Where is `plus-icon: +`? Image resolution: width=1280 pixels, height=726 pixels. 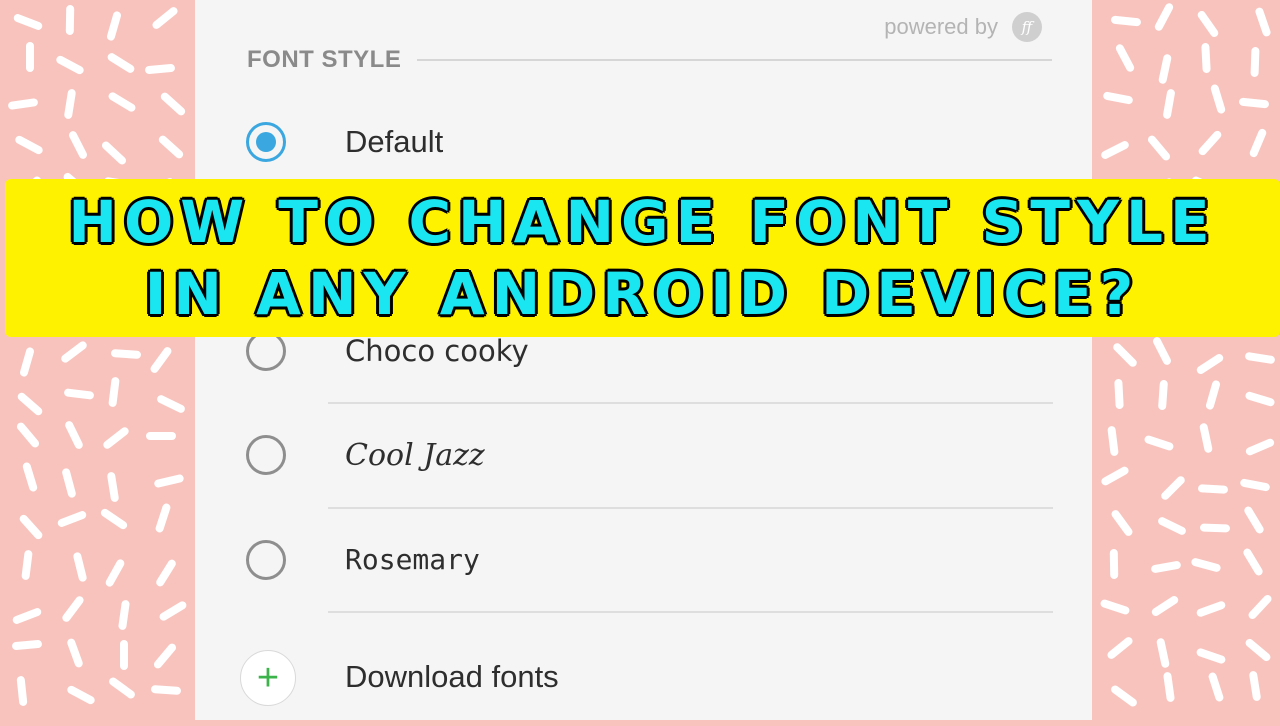
plus-icon: + is located at coordinates (268, 678).